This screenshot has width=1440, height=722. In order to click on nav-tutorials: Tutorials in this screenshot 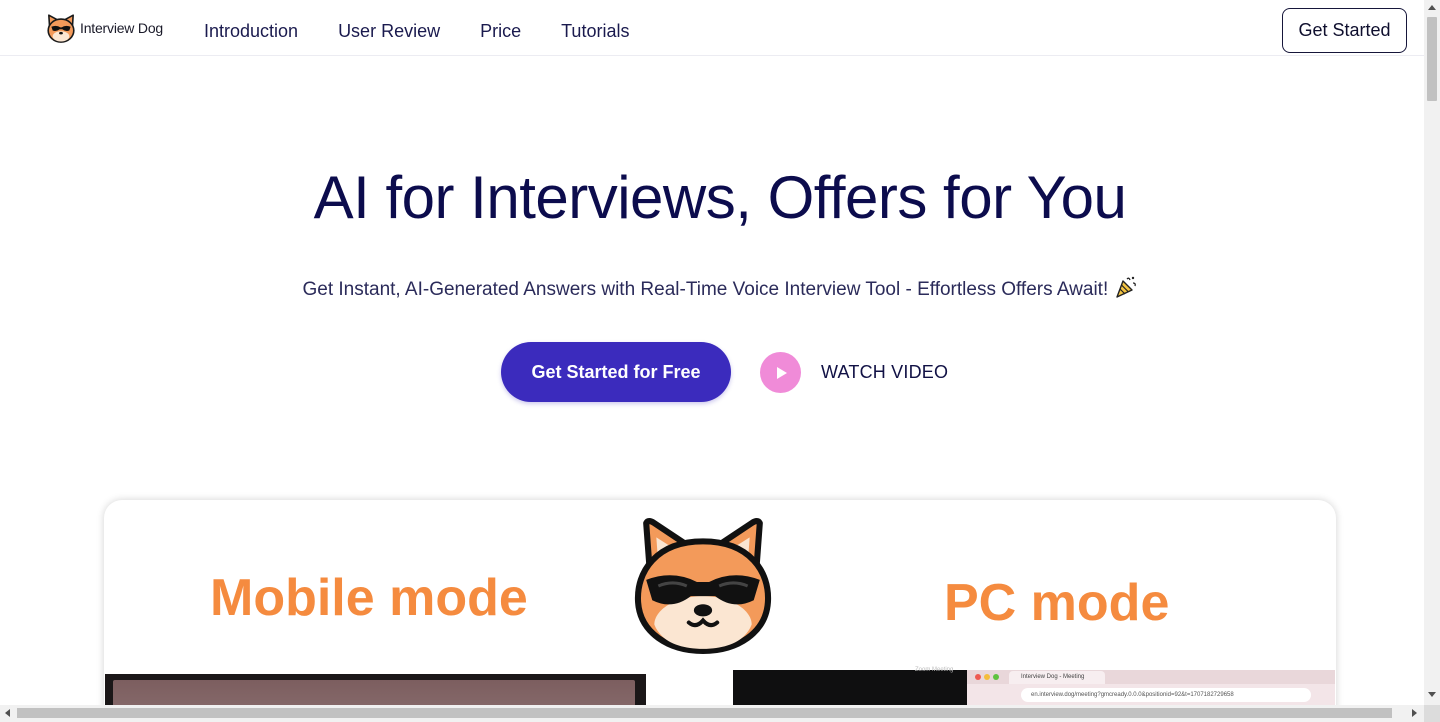, I will do `click(595, 31)`.